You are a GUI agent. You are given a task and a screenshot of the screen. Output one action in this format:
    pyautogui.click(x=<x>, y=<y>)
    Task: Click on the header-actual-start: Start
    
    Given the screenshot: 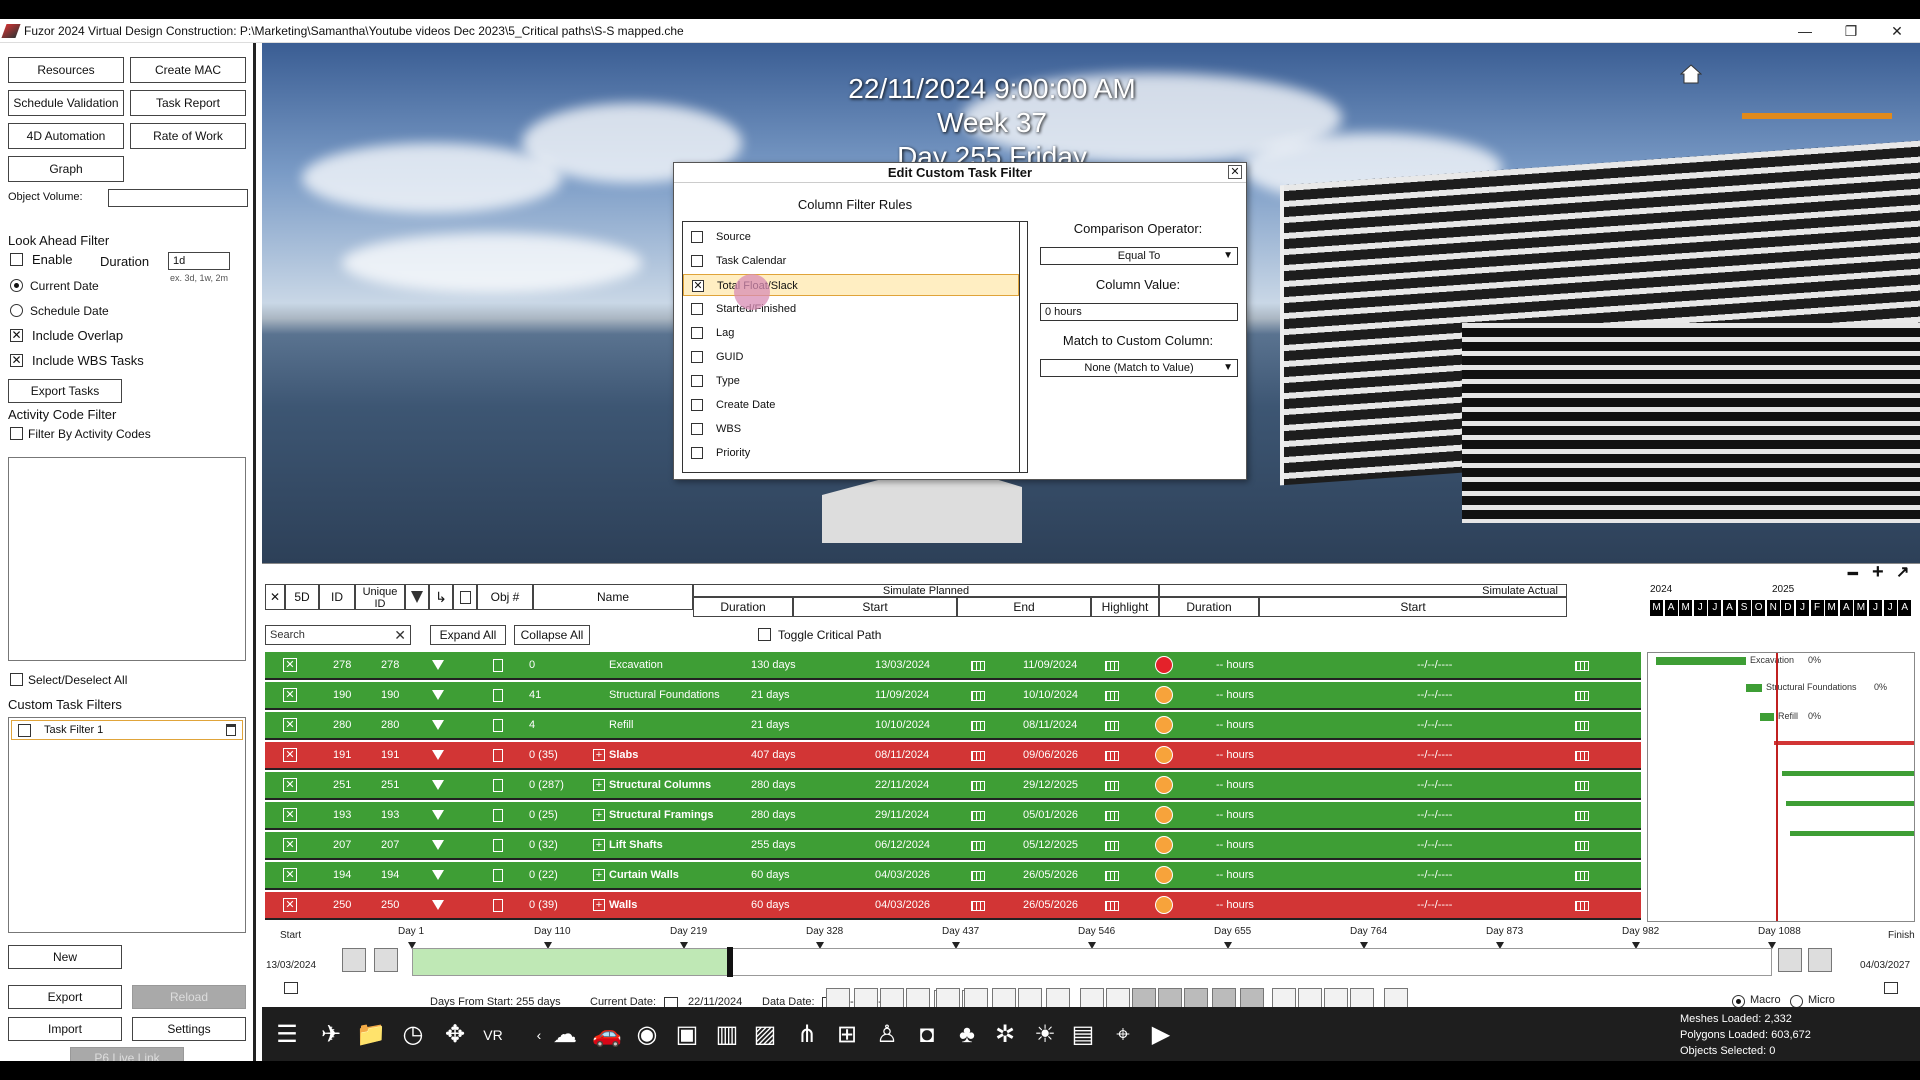 What is the action you would take?
    pyautogui.click(x=1413, y=607)
    